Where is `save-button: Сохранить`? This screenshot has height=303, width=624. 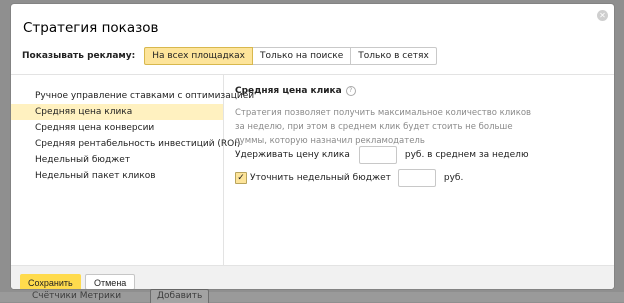 save-button: Сохранить is located at coordinates (50, 281).